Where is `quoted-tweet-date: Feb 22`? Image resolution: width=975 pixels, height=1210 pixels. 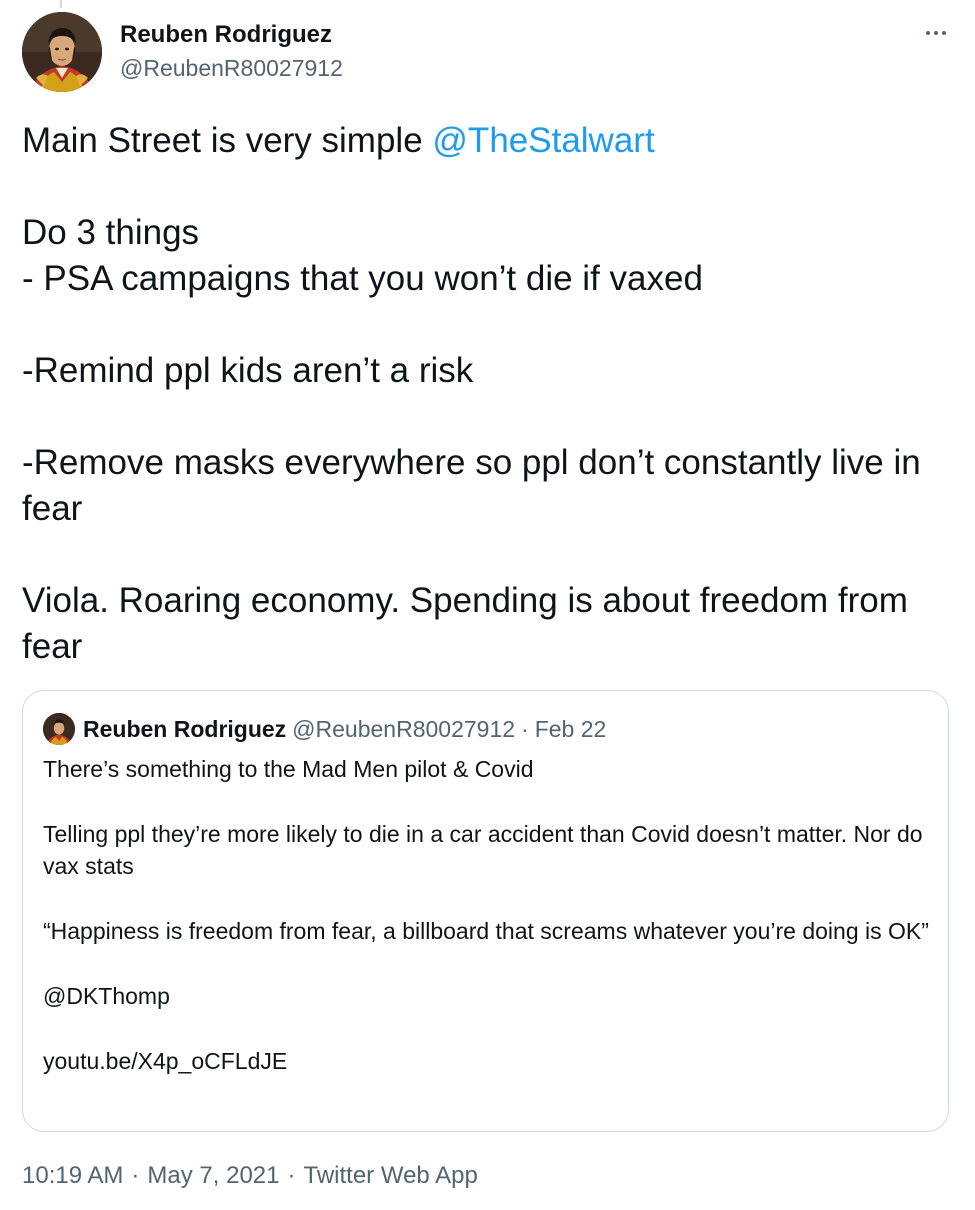
quoted-tweet-date: Feb 22 is located at coordinates (570, 728).